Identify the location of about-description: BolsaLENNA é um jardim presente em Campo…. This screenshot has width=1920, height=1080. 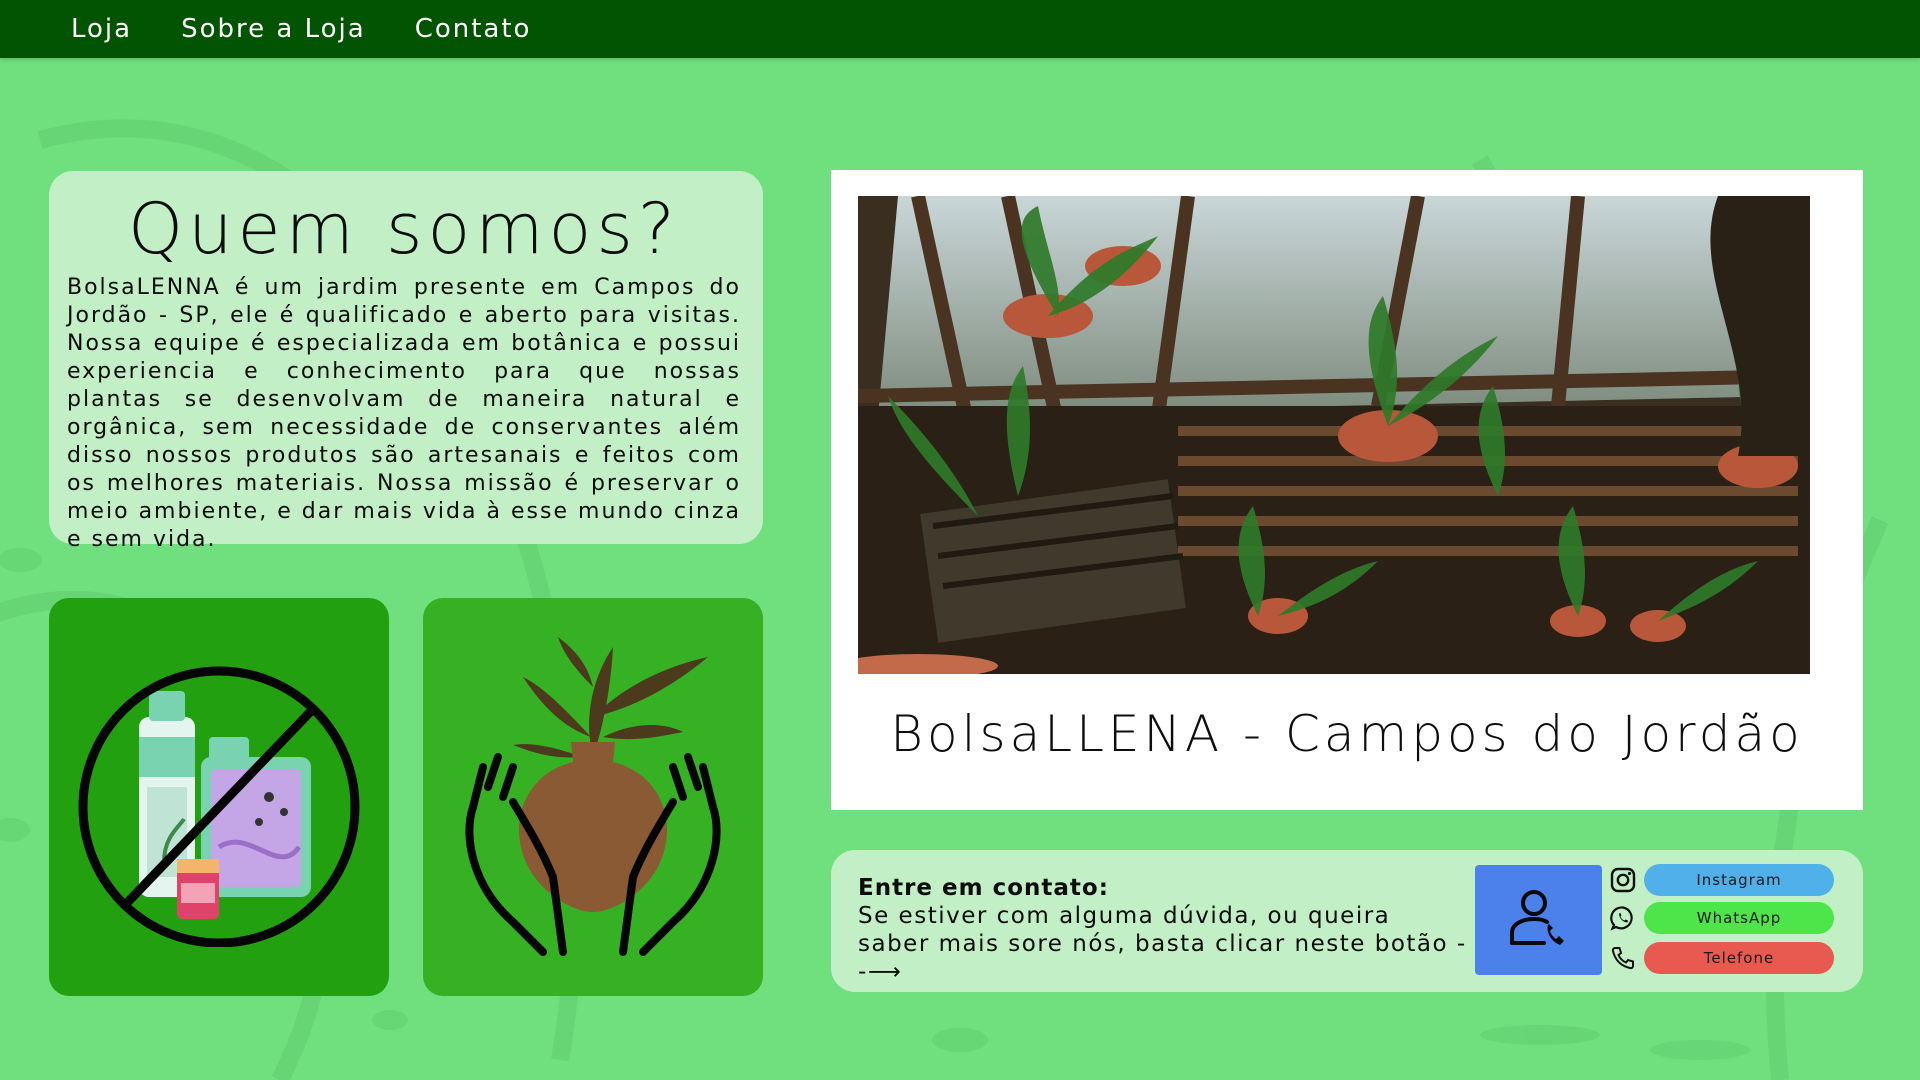
(404, 413).